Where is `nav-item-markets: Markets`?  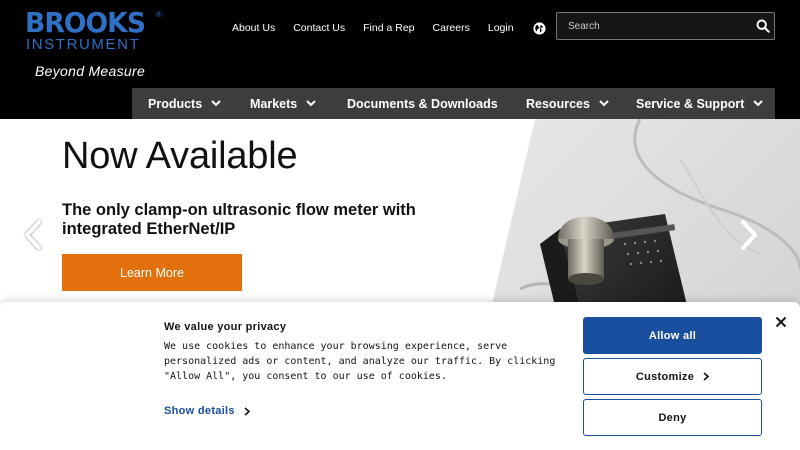 nav-item-markets: Markets is located at coordinates (283, 103).